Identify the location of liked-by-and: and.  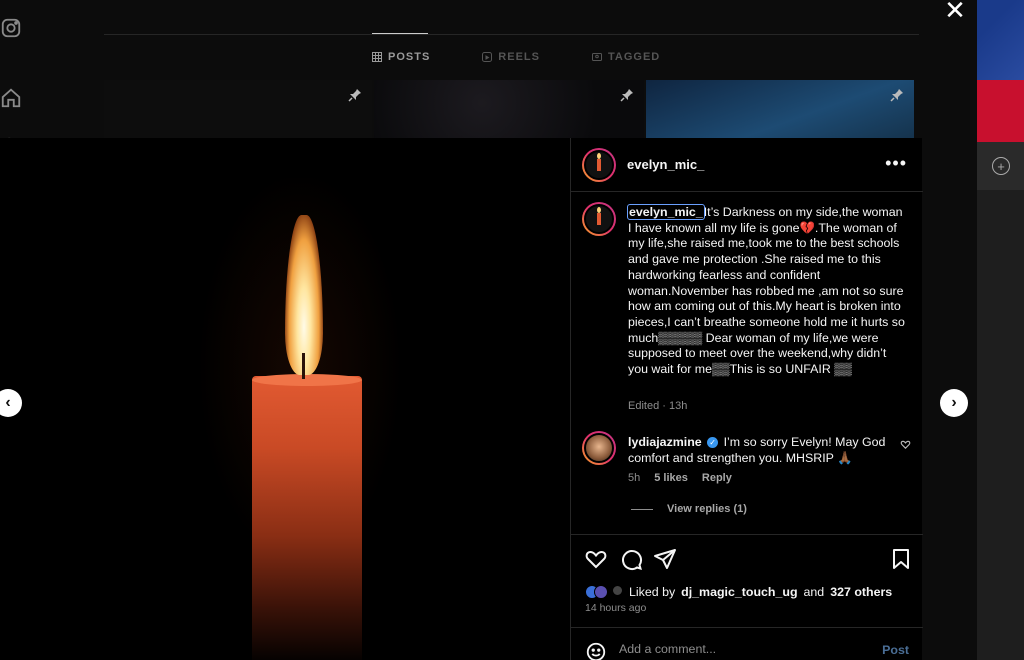
(814, 592).